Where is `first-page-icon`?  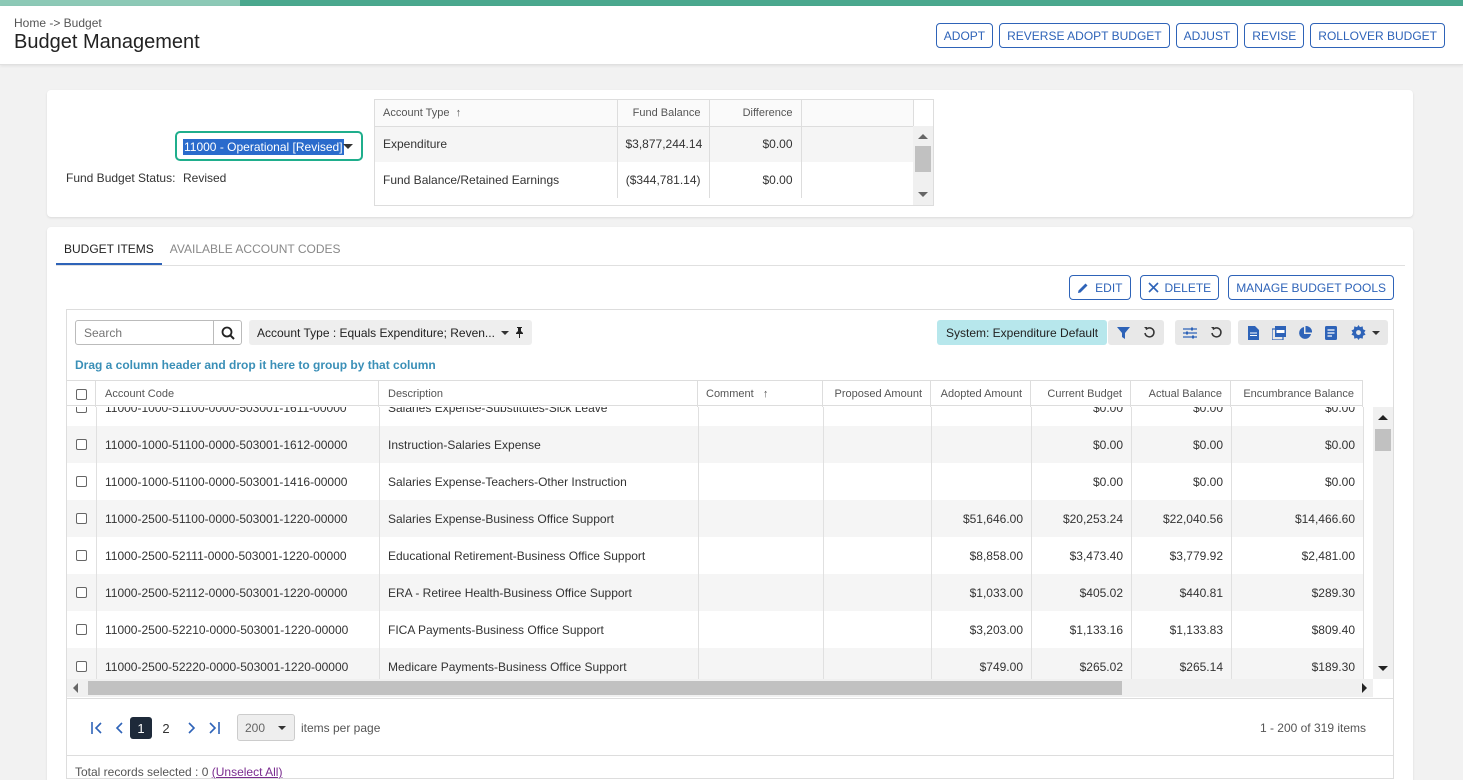 first-page-icon is located at coordinates (97, 728).